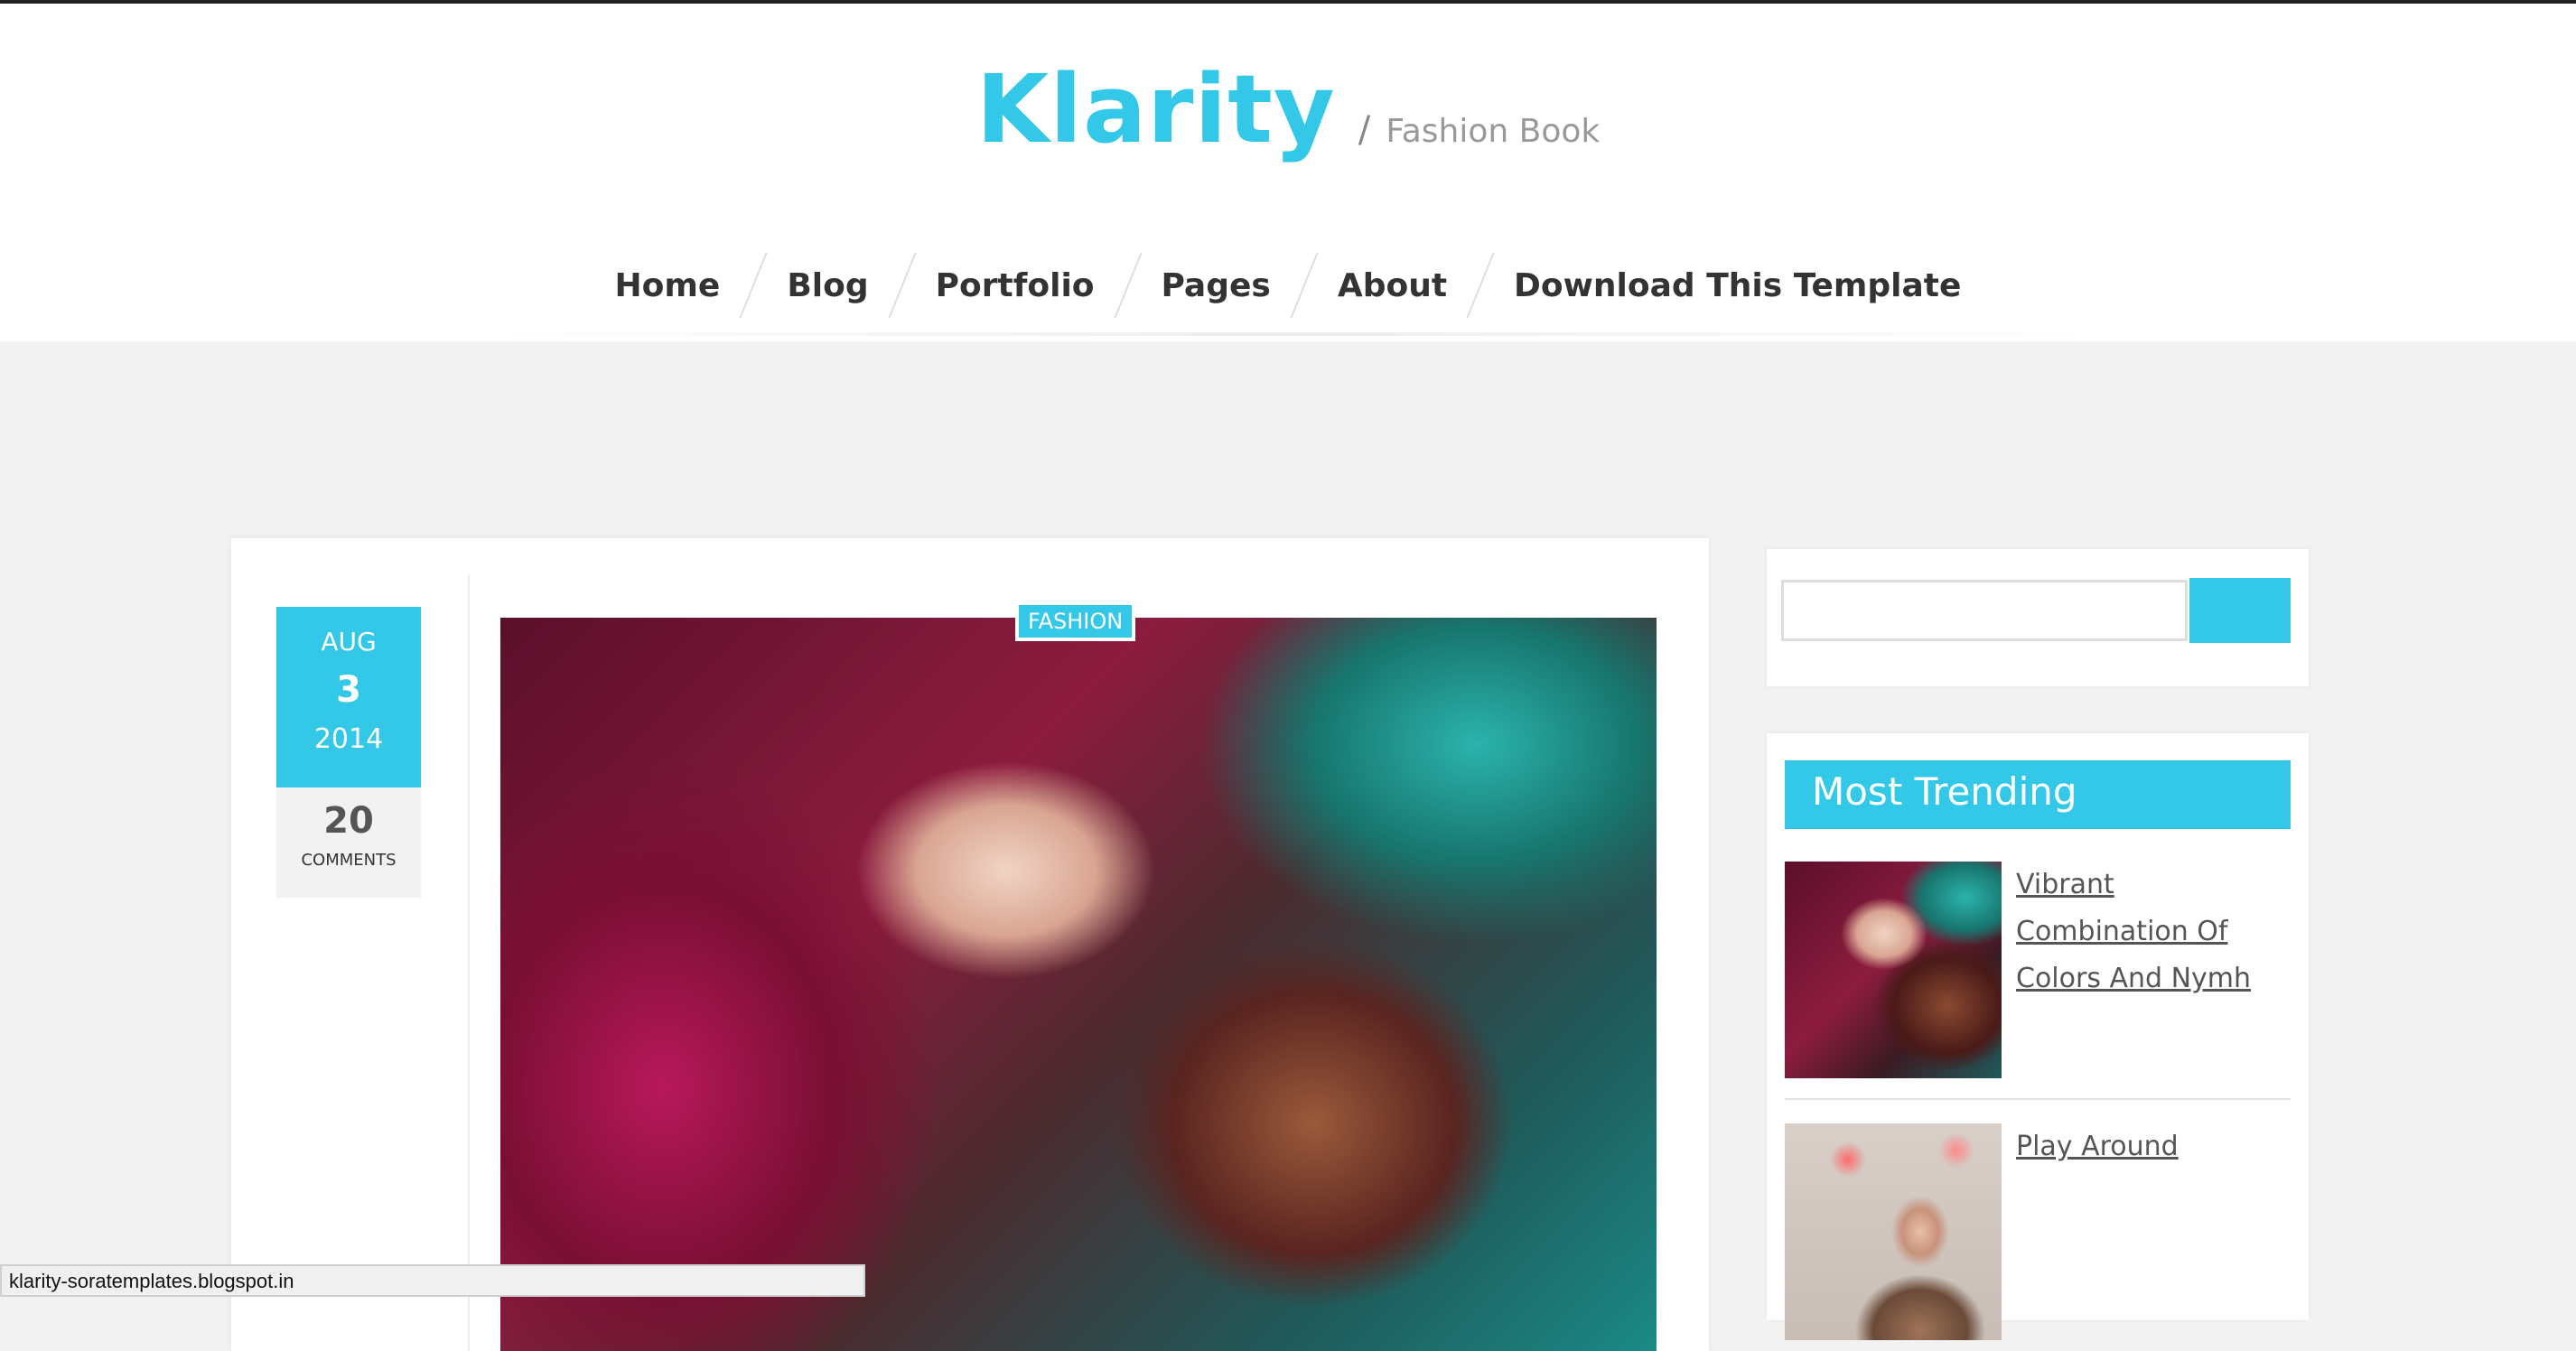  What do you see at coordinates (668, 286) in the screenshot?
I see `nav-item-home: Home` at bounding box center [668, 286].